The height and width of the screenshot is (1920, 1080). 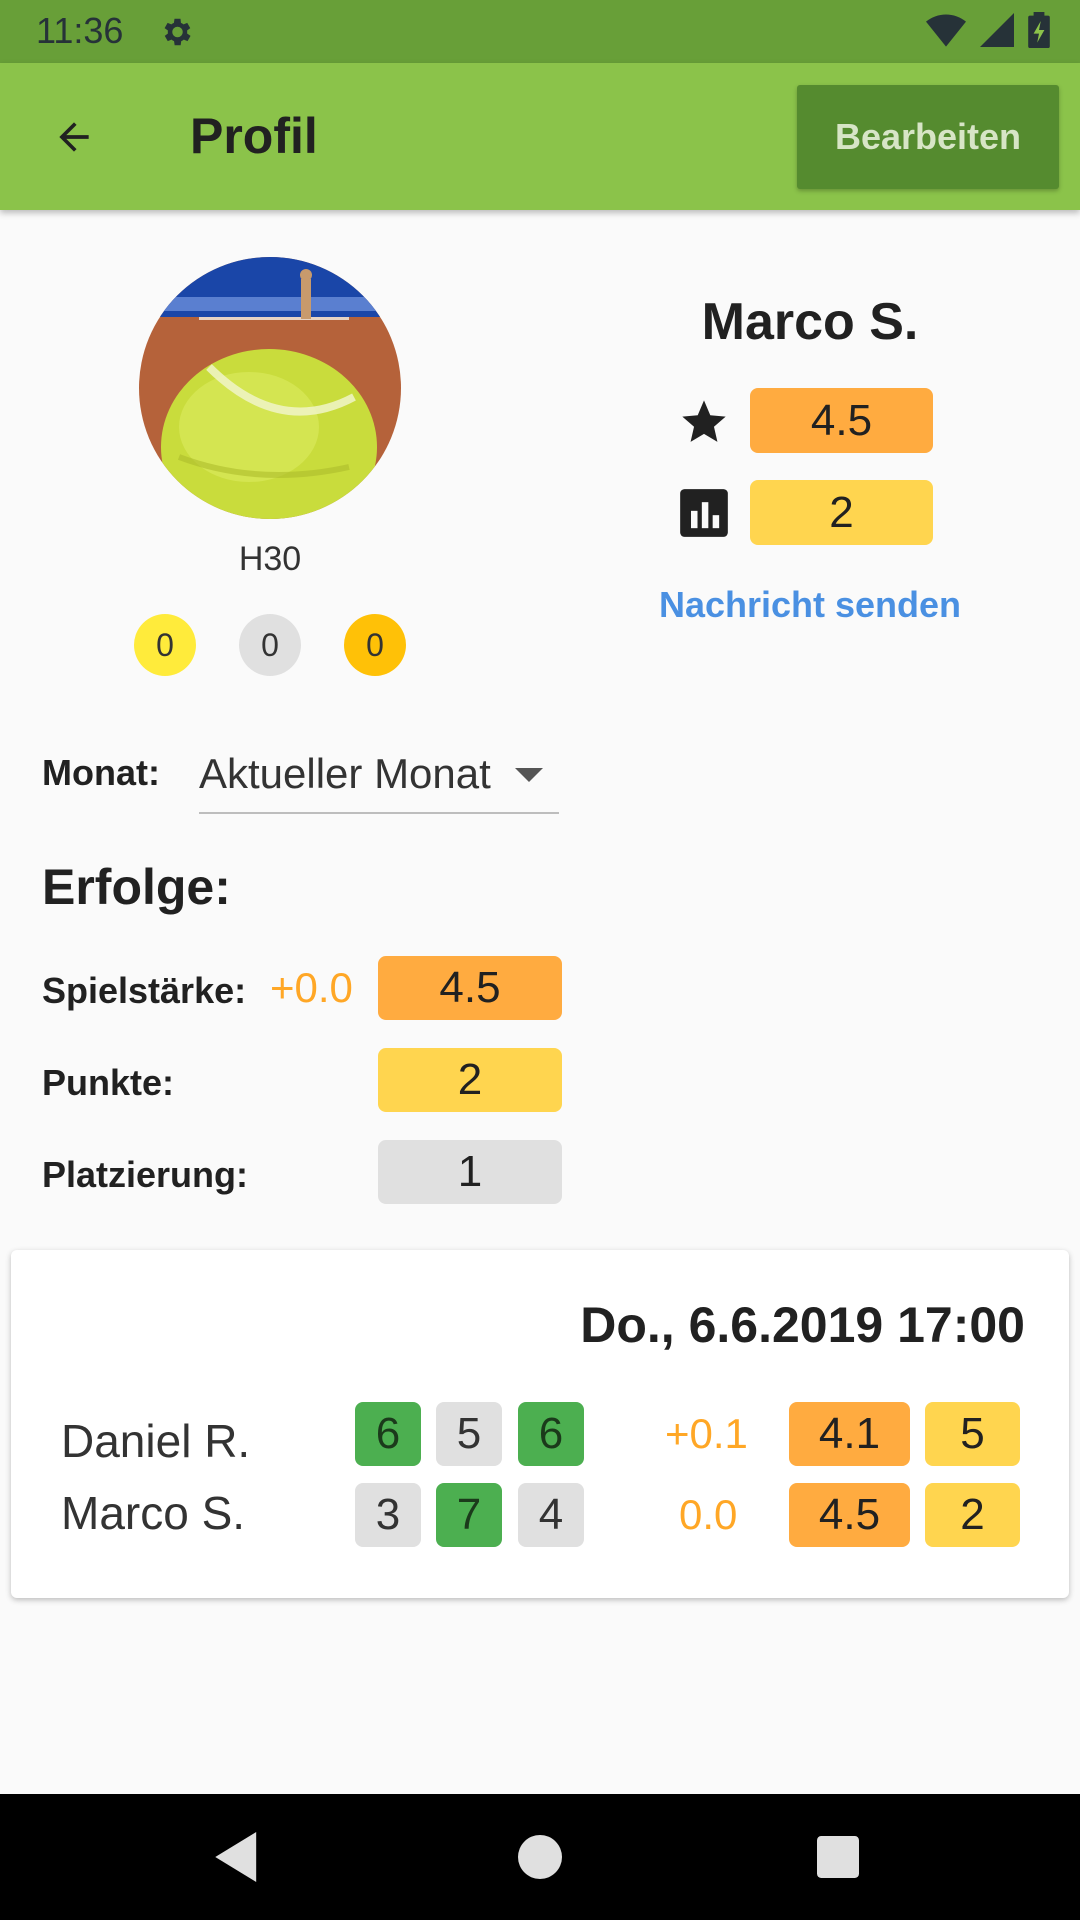 What do you see at coordinates (470, 1080) in the screenshot?
I see `points-value-badge: 2` at bounding box center [470, 1080].